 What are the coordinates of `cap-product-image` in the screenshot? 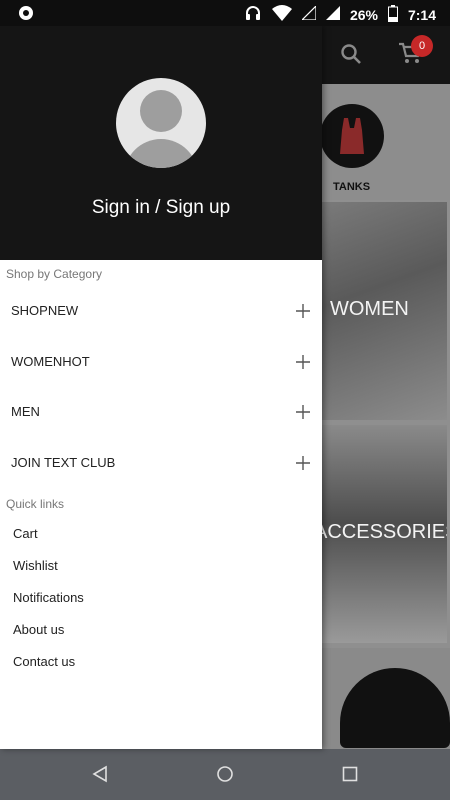 It's located at (386, 698).